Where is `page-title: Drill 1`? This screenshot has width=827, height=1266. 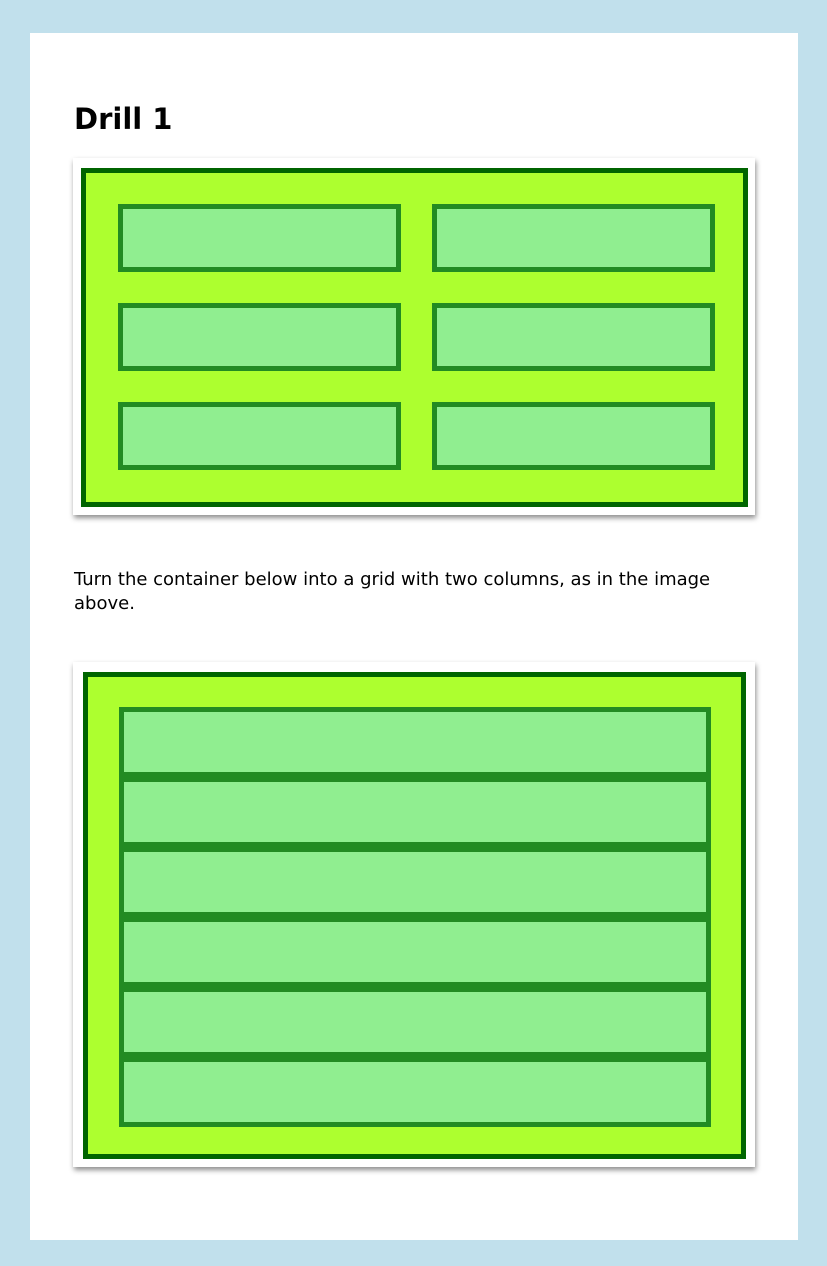
page-title: Drill 1 is located at coordinates (123, 119).